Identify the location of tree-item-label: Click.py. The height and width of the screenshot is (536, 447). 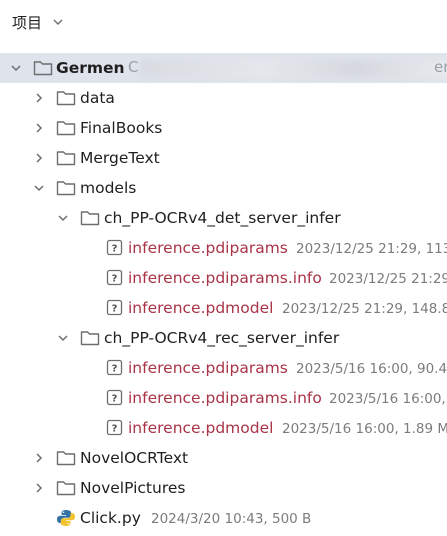
(110, 518).